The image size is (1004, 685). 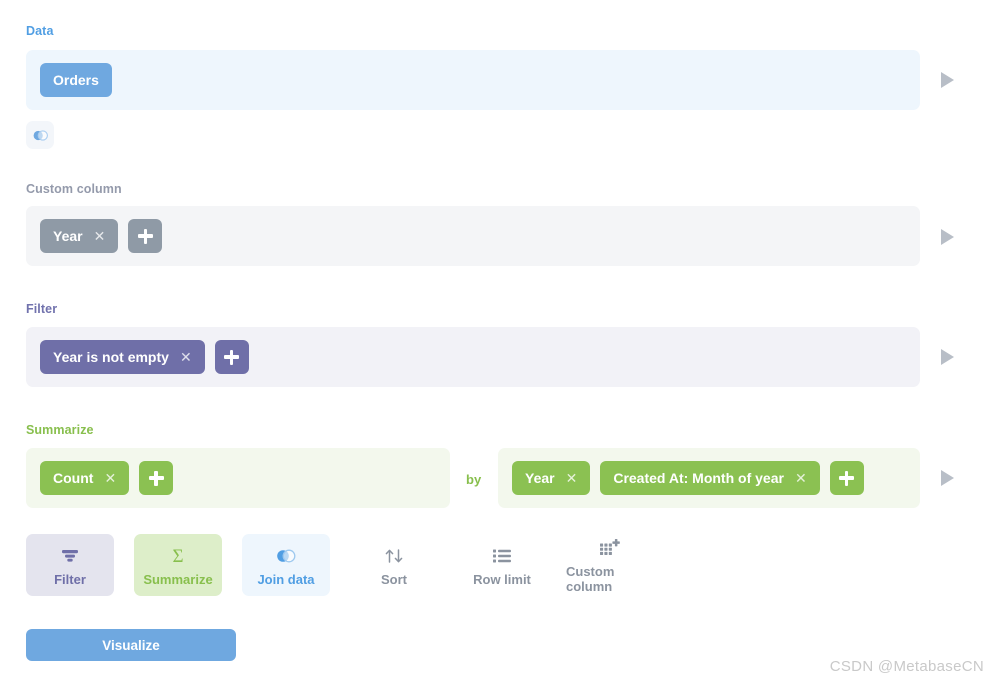 I want to click on action-button-custom-column: Custom column, so click(x=610, y=565).